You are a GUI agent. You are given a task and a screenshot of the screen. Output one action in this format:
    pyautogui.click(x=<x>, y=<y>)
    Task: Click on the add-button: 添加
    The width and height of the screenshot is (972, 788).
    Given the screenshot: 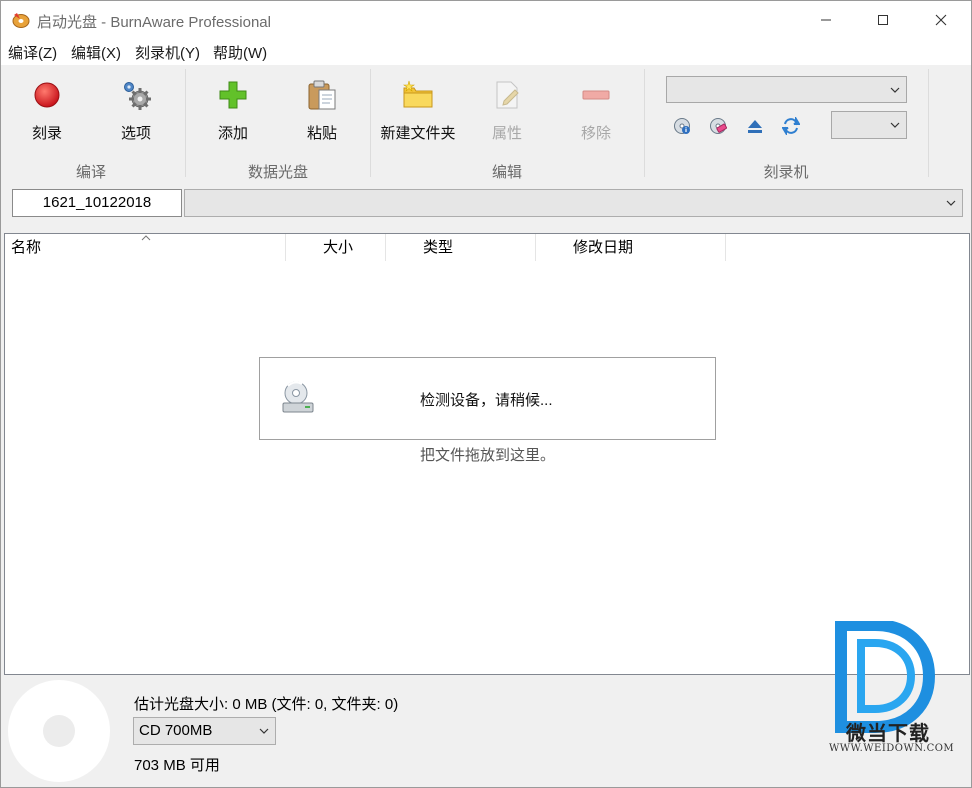 What is the action you would take?
    pyautogui.click(x=233, y=110)
    